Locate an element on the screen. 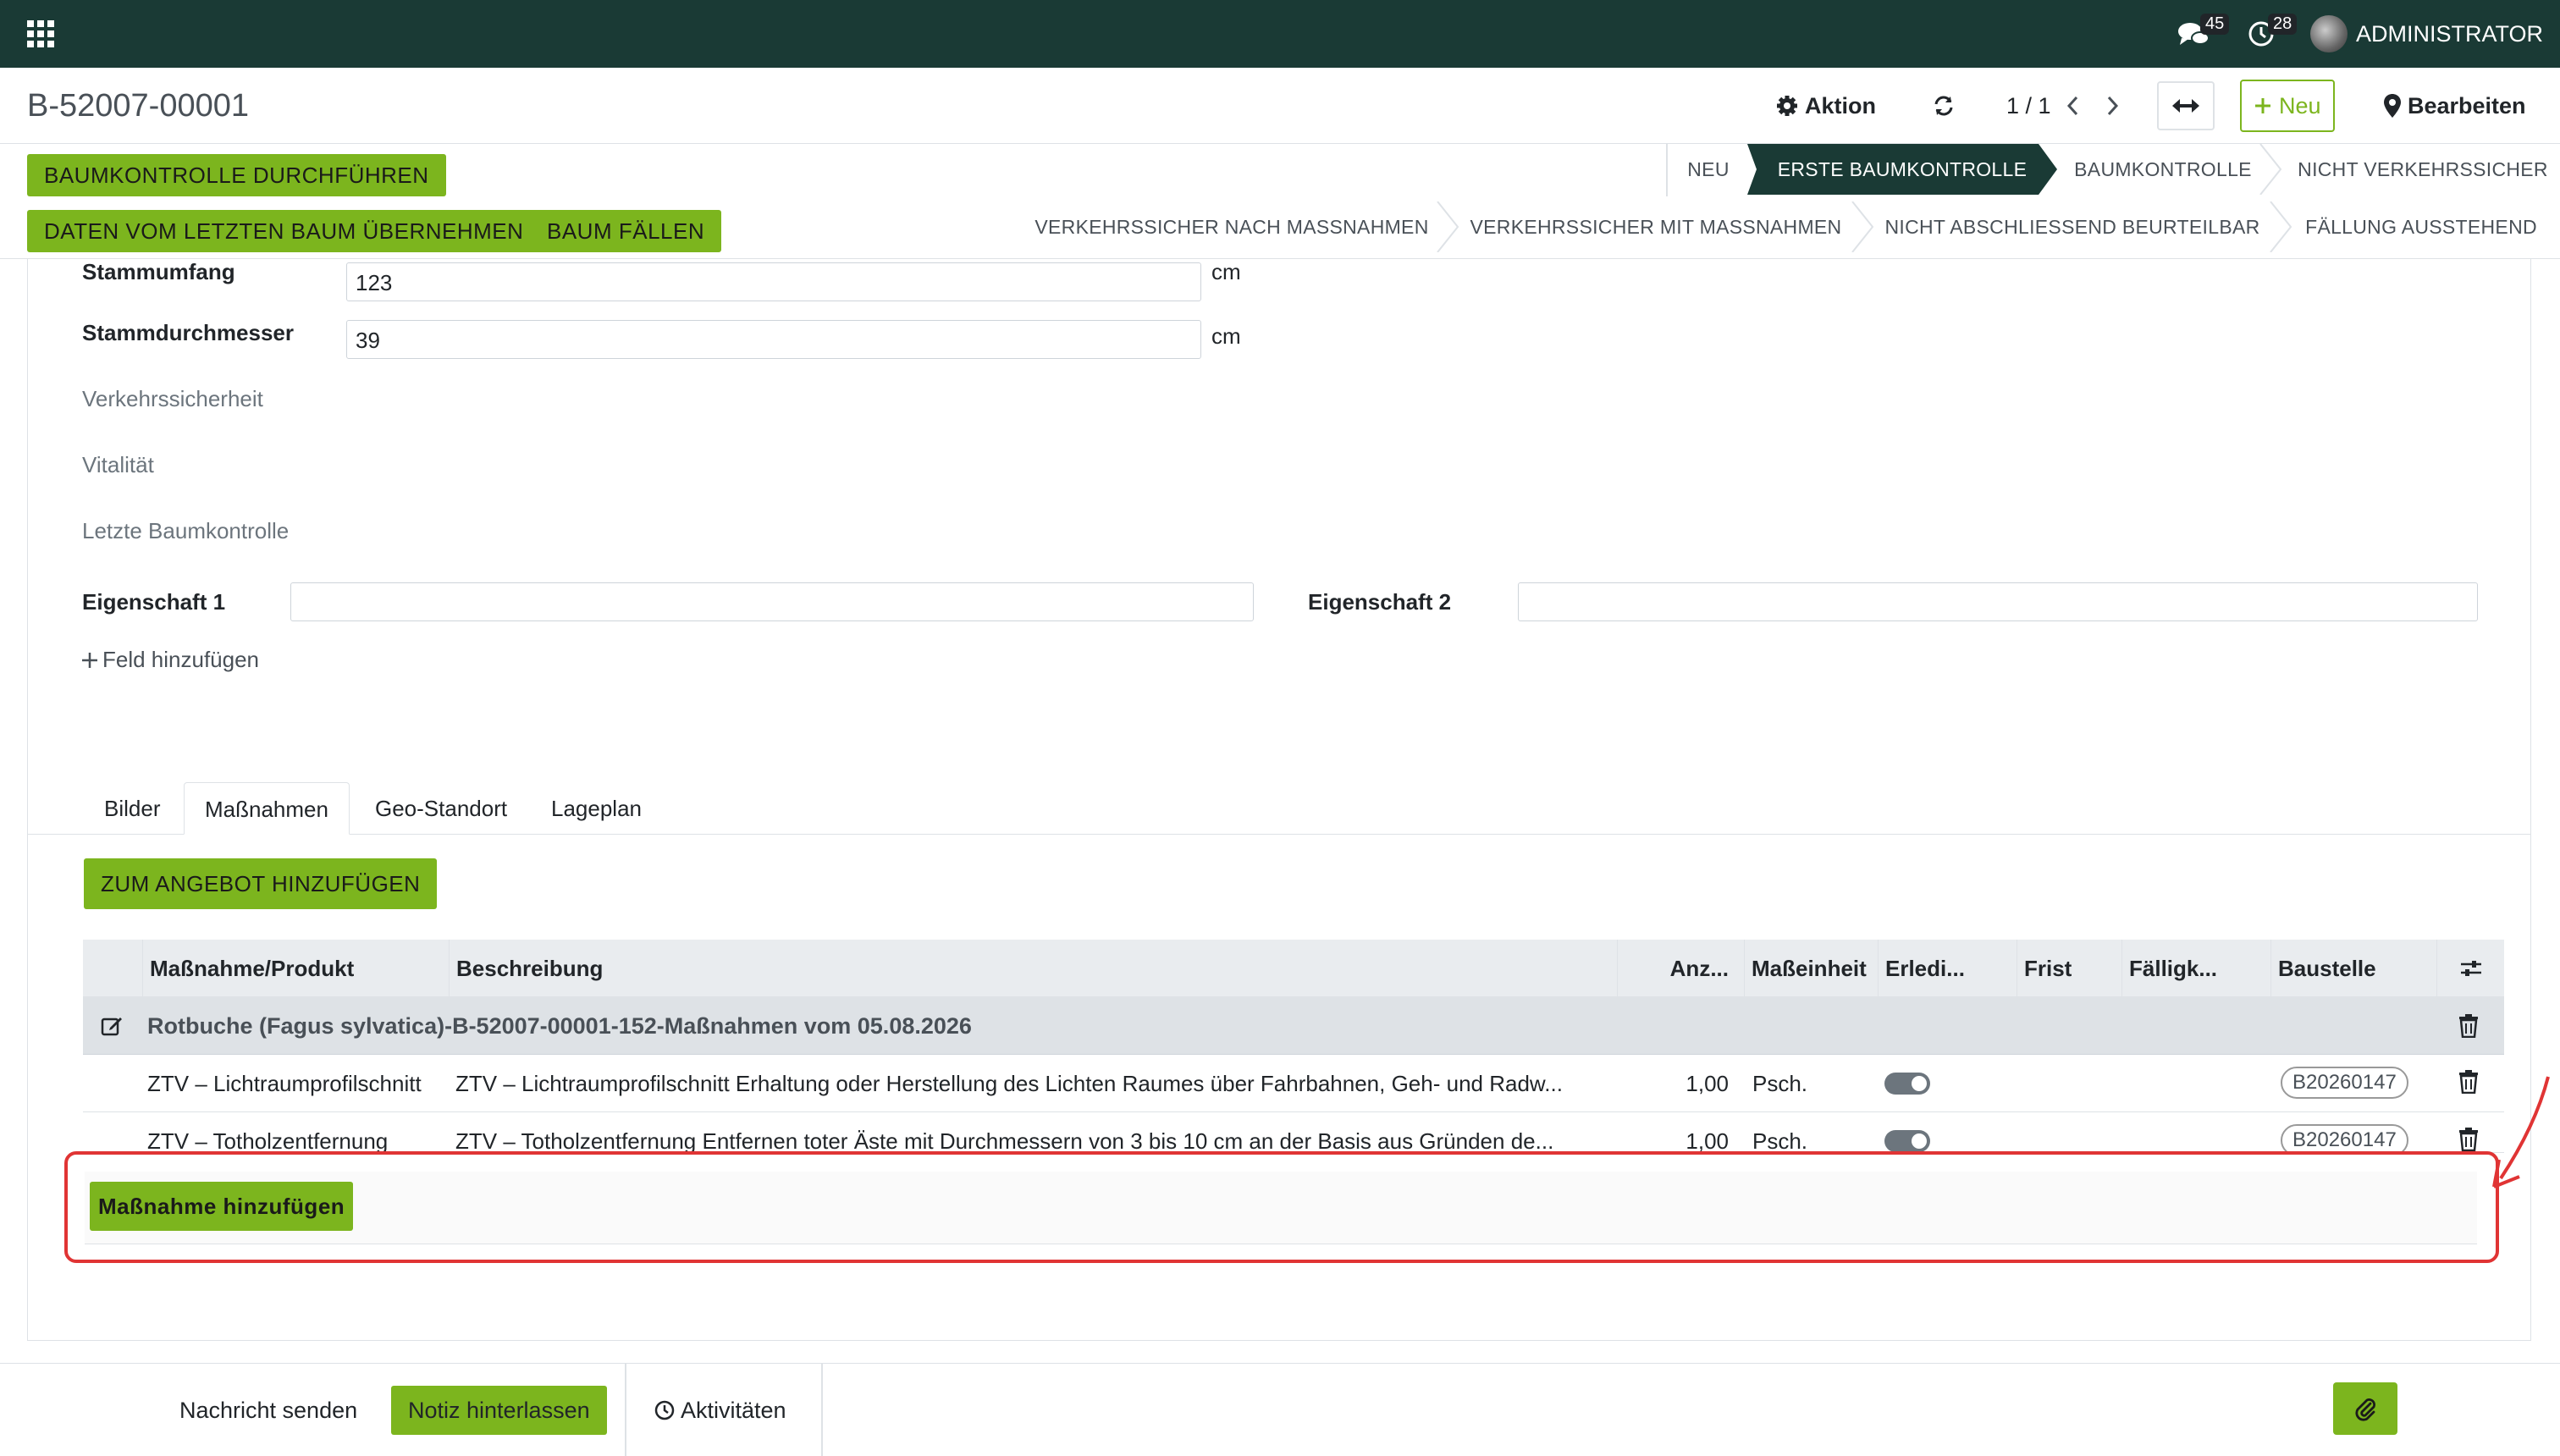 The height and width of the screenshot is (1456, 2560). messages-menu: 45 is located at coordinates (2202, 32).